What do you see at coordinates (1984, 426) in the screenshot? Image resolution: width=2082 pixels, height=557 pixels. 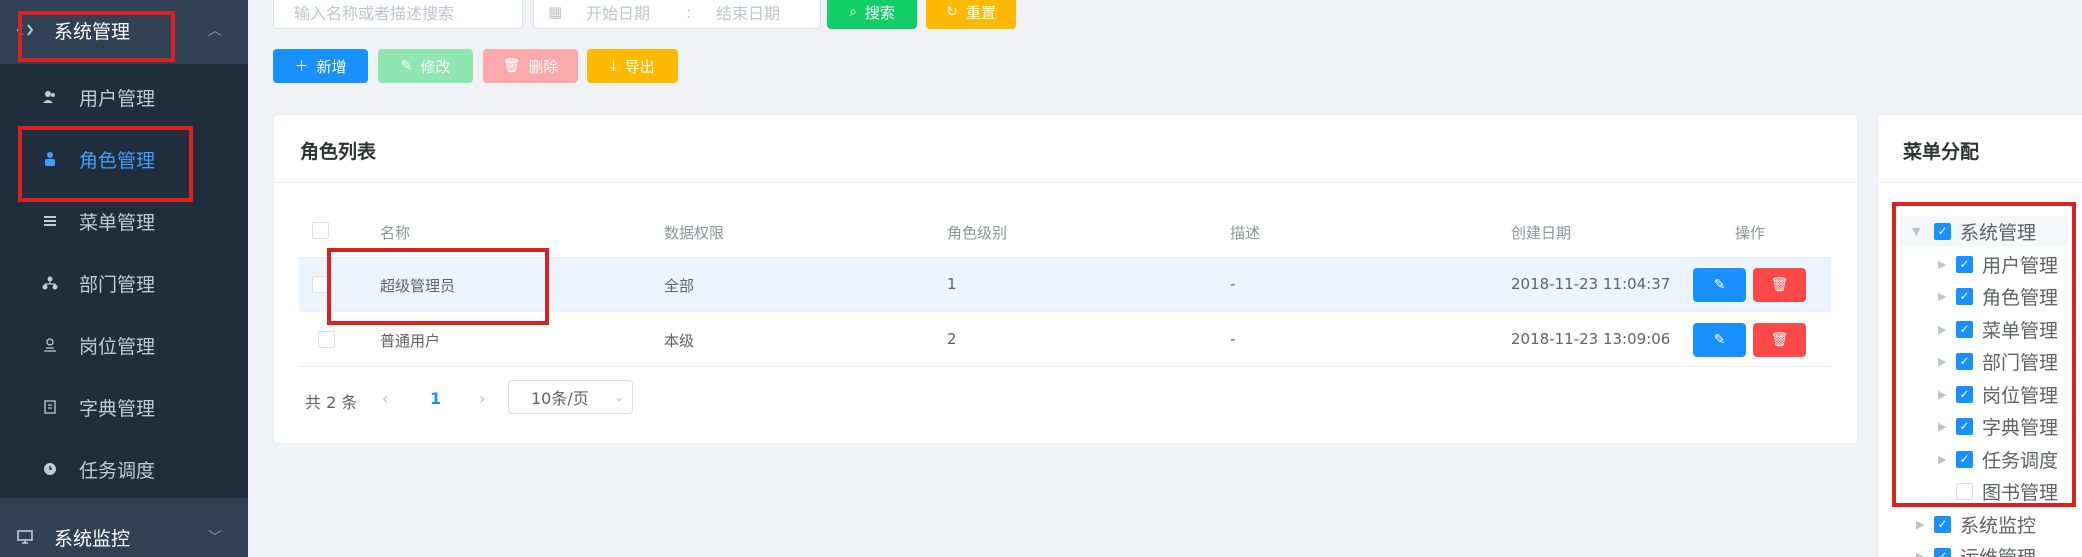 I see `tree-node: ▶ ✓ 字典管理` at bounding box center [1984, 426].